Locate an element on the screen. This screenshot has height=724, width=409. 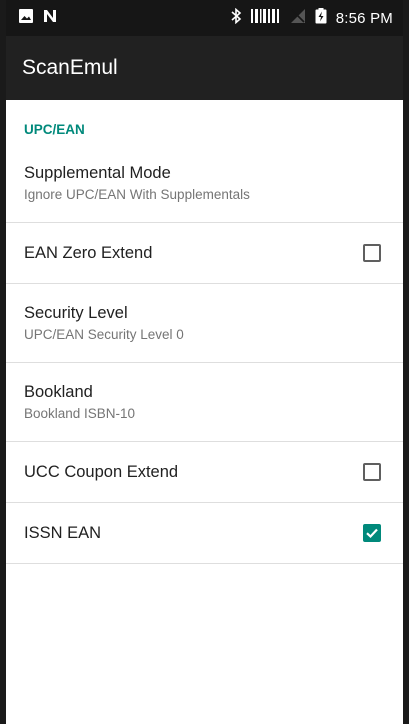
pref-ean-zero-extend: EAN Zero Extend is located at coordinates (204, 253).